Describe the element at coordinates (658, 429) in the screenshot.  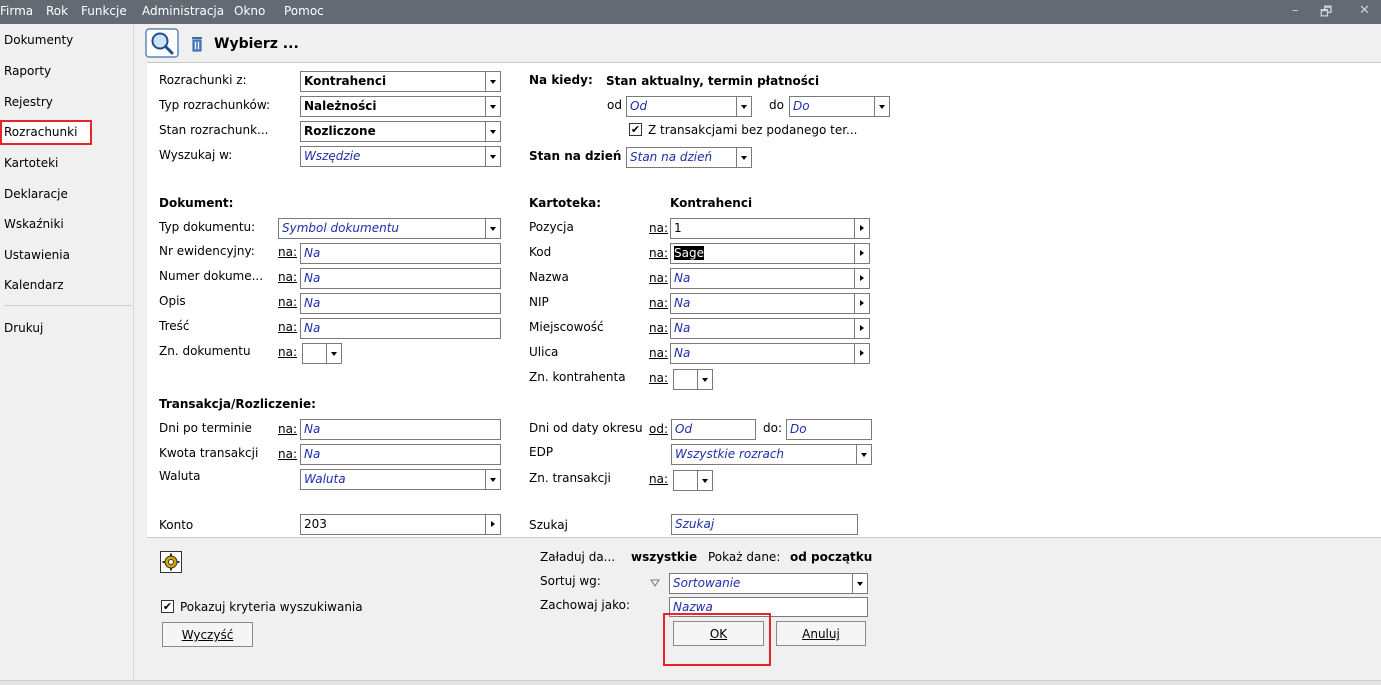
I see `od-link: od:` at that location.